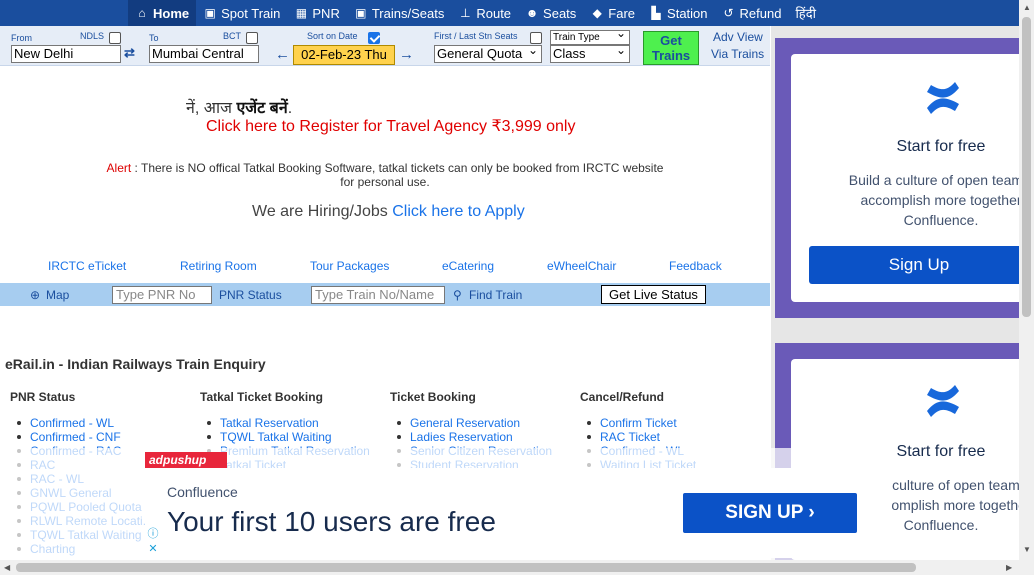 This screenshot has width=1034, height=575. Describe the element at coordinates (638, 423) in the screenshot. I see `list-item: Confirm Ticket` at that location.